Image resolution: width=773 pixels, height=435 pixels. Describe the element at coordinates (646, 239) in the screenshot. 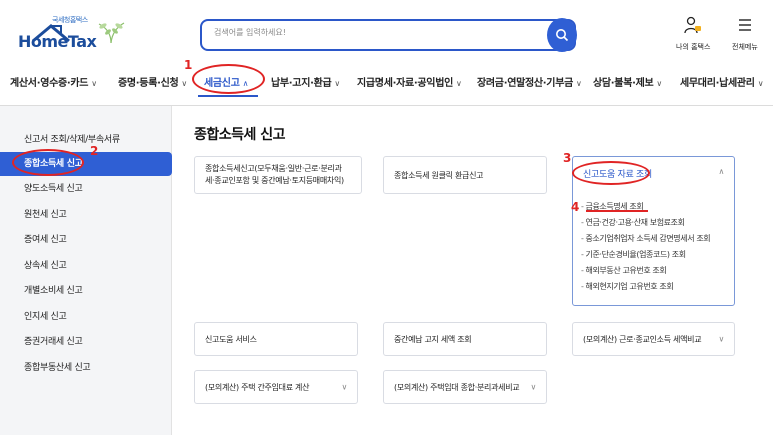

I see `sub-item-sme-reduction: - 중소기업취업자 소득세 감면명세서 조회` at that location.